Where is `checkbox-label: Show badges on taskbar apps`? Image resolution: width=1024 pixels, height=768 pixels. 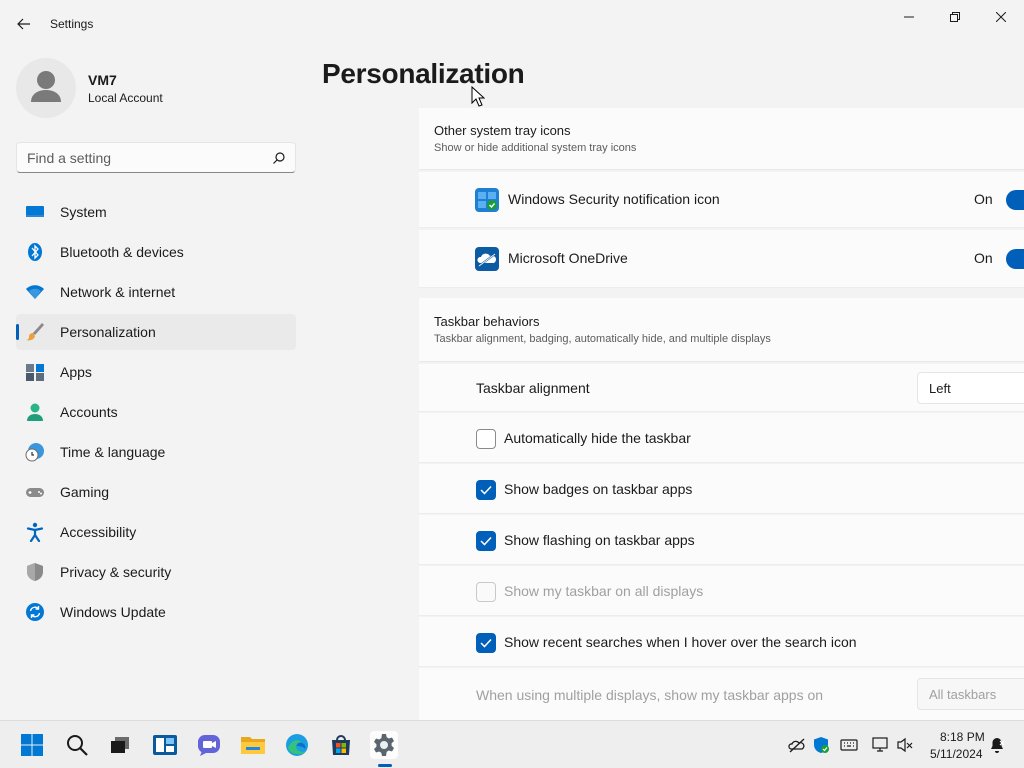 checkbox-label: Show badges on taskbar apps is located at coordinates (598, 489).